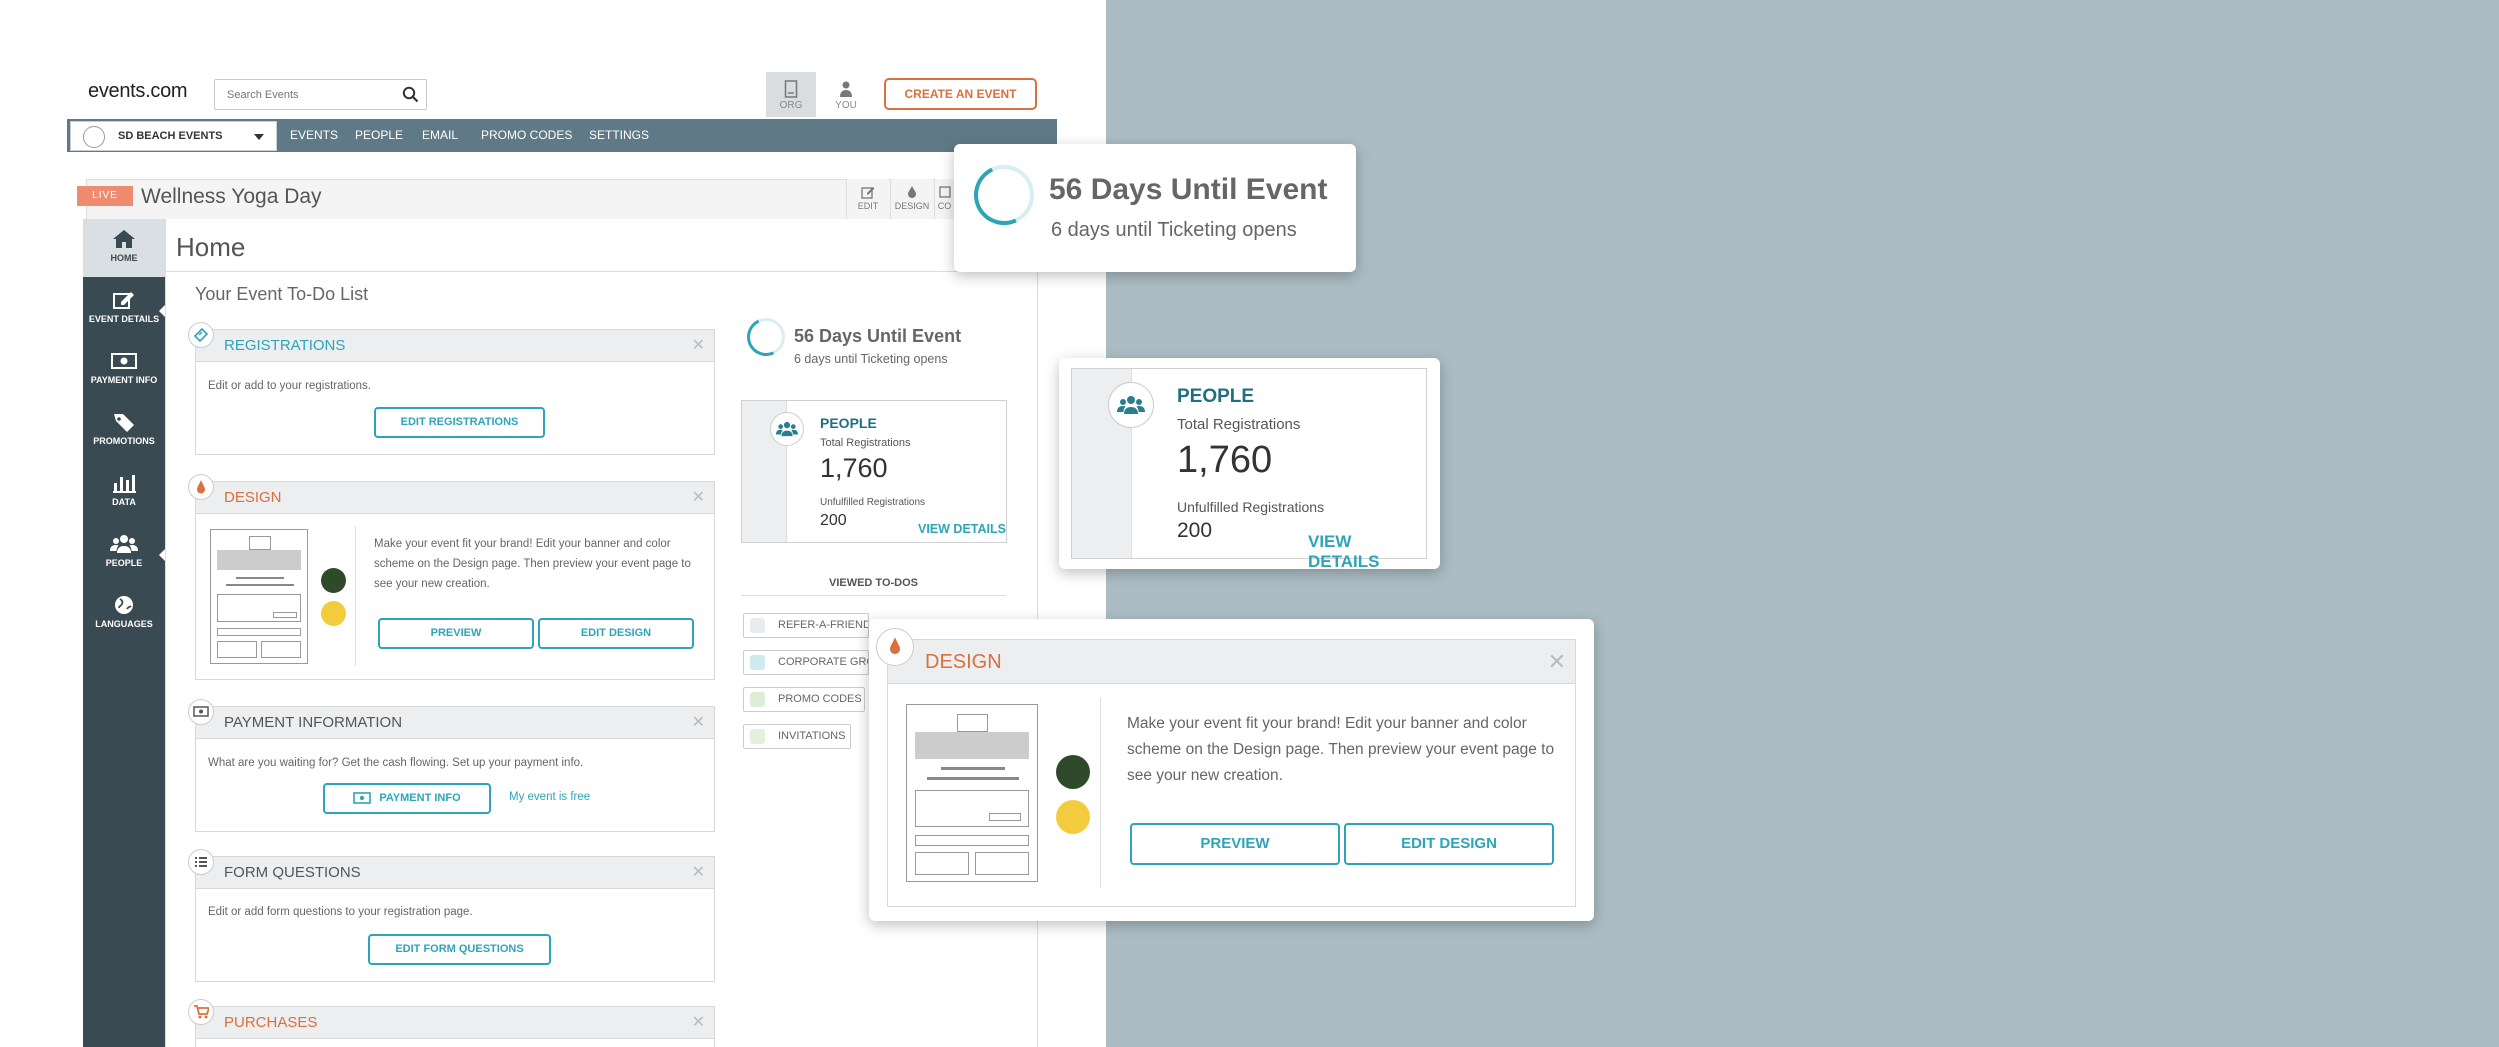  I want to click on my-event-free-link: My event is free, so click(549, 797).